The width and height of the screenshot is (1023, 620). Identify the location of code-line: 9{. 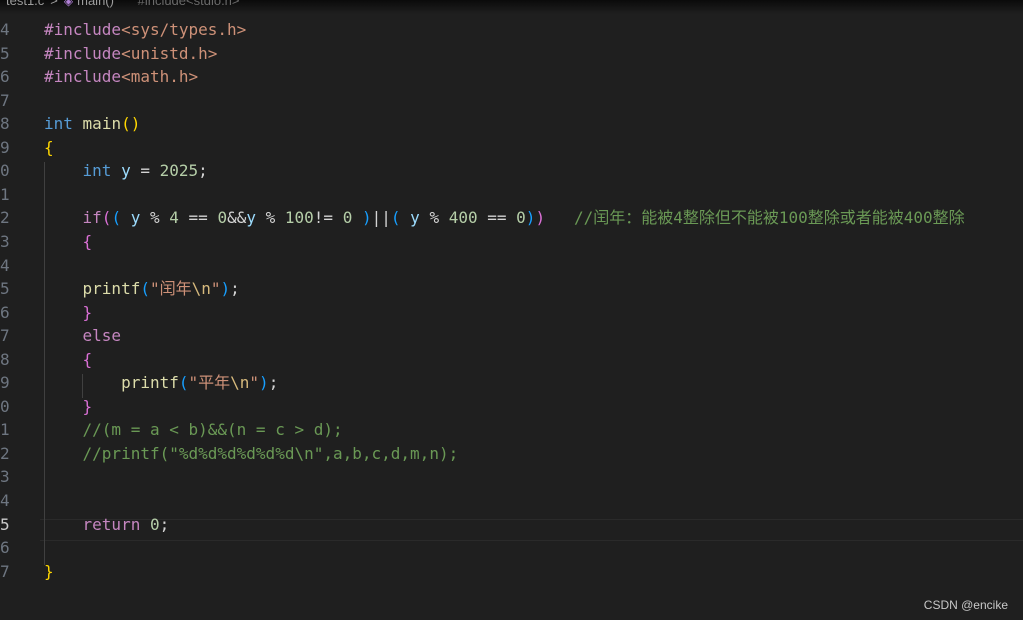
(511, 148).